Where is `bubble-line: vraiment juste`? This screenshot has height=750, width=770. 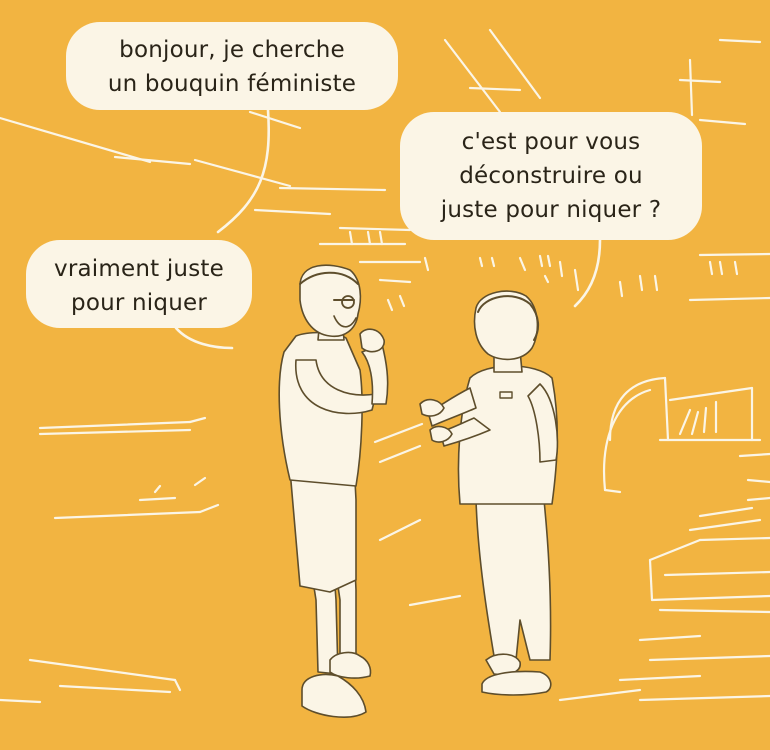
bubble-line: vraiment juste is located at coordinates (139, 269).